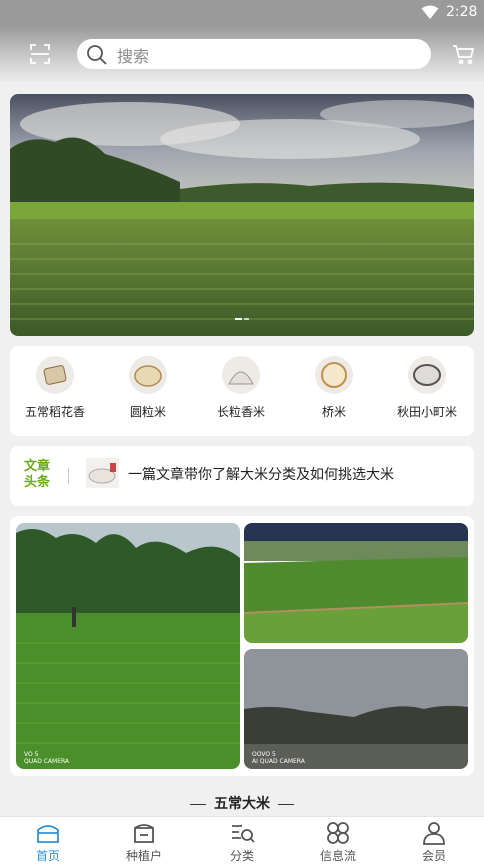 This screenshot has width=484, height=864. I want to click on header: 搜索, so click(242, 54).